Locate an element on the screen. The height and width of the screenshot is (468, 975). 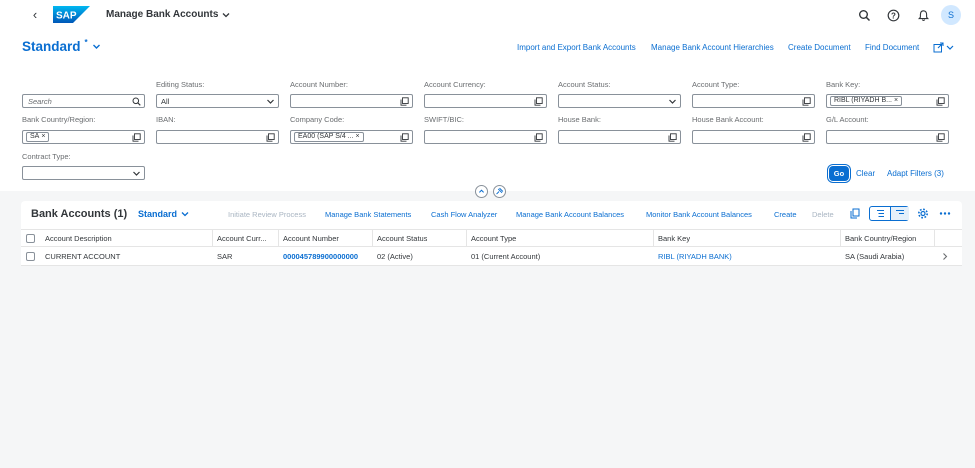
help-icon: ? is located at coordinates (893, 15).